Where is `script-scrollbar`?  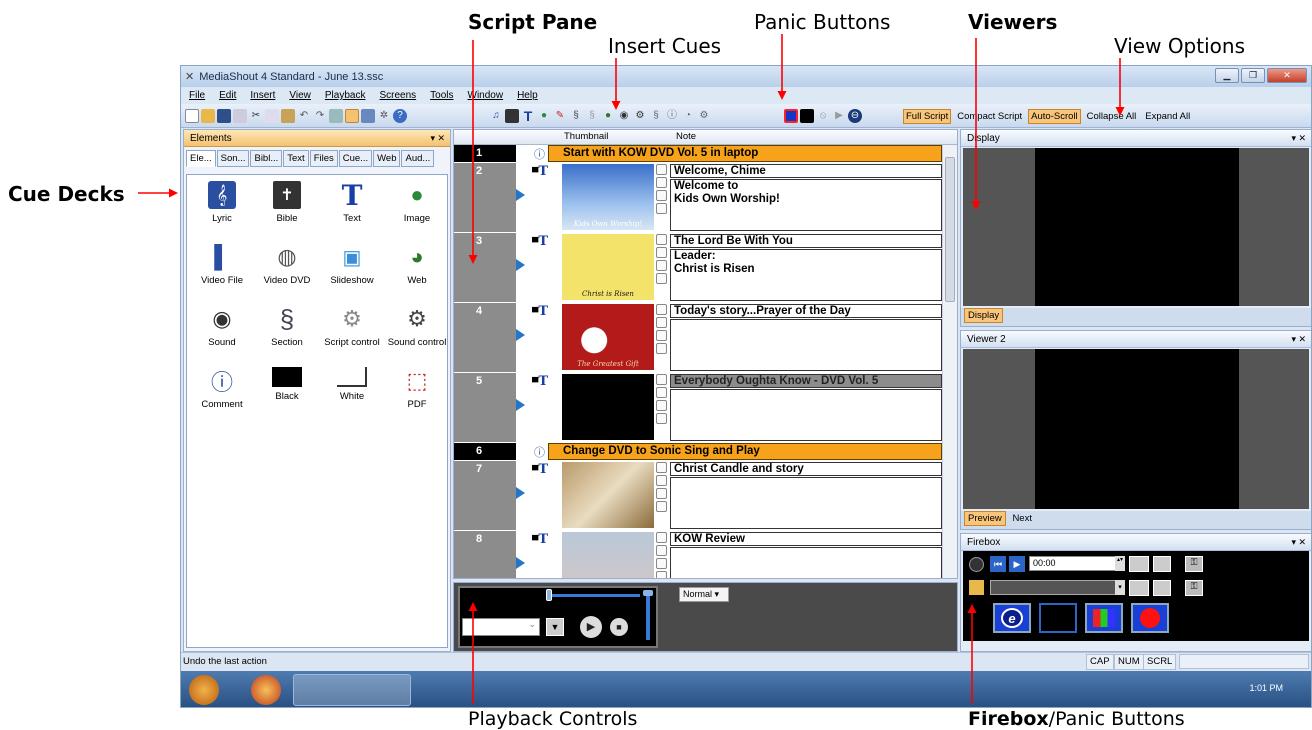 script-scrollbar is located at coordinates (949, 361).